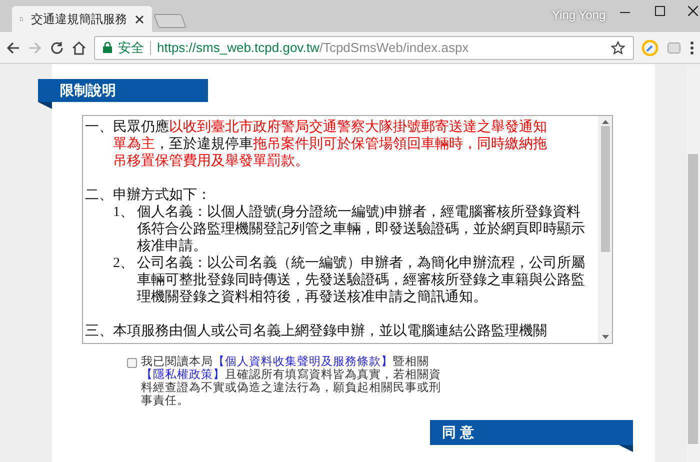 The image size is (700, 462). Describe the element at coordinates (660, 11) in the screenshot. I see `maximize-icon` at that location.